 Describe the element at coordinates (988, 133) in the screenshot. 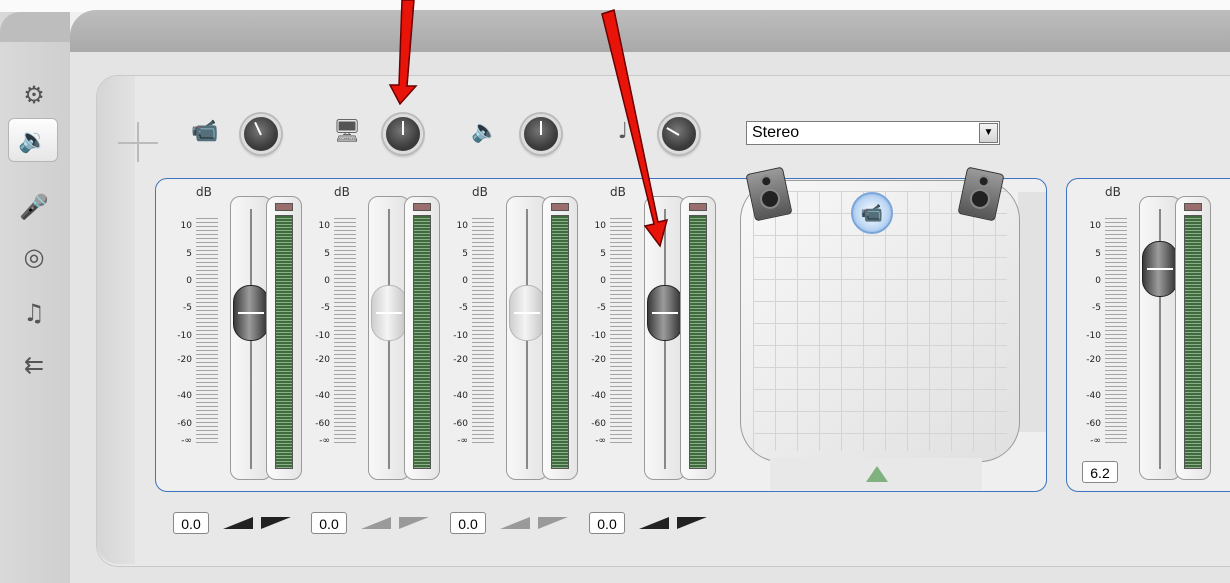

I see `chevron-down-icon: ▼` at that location.